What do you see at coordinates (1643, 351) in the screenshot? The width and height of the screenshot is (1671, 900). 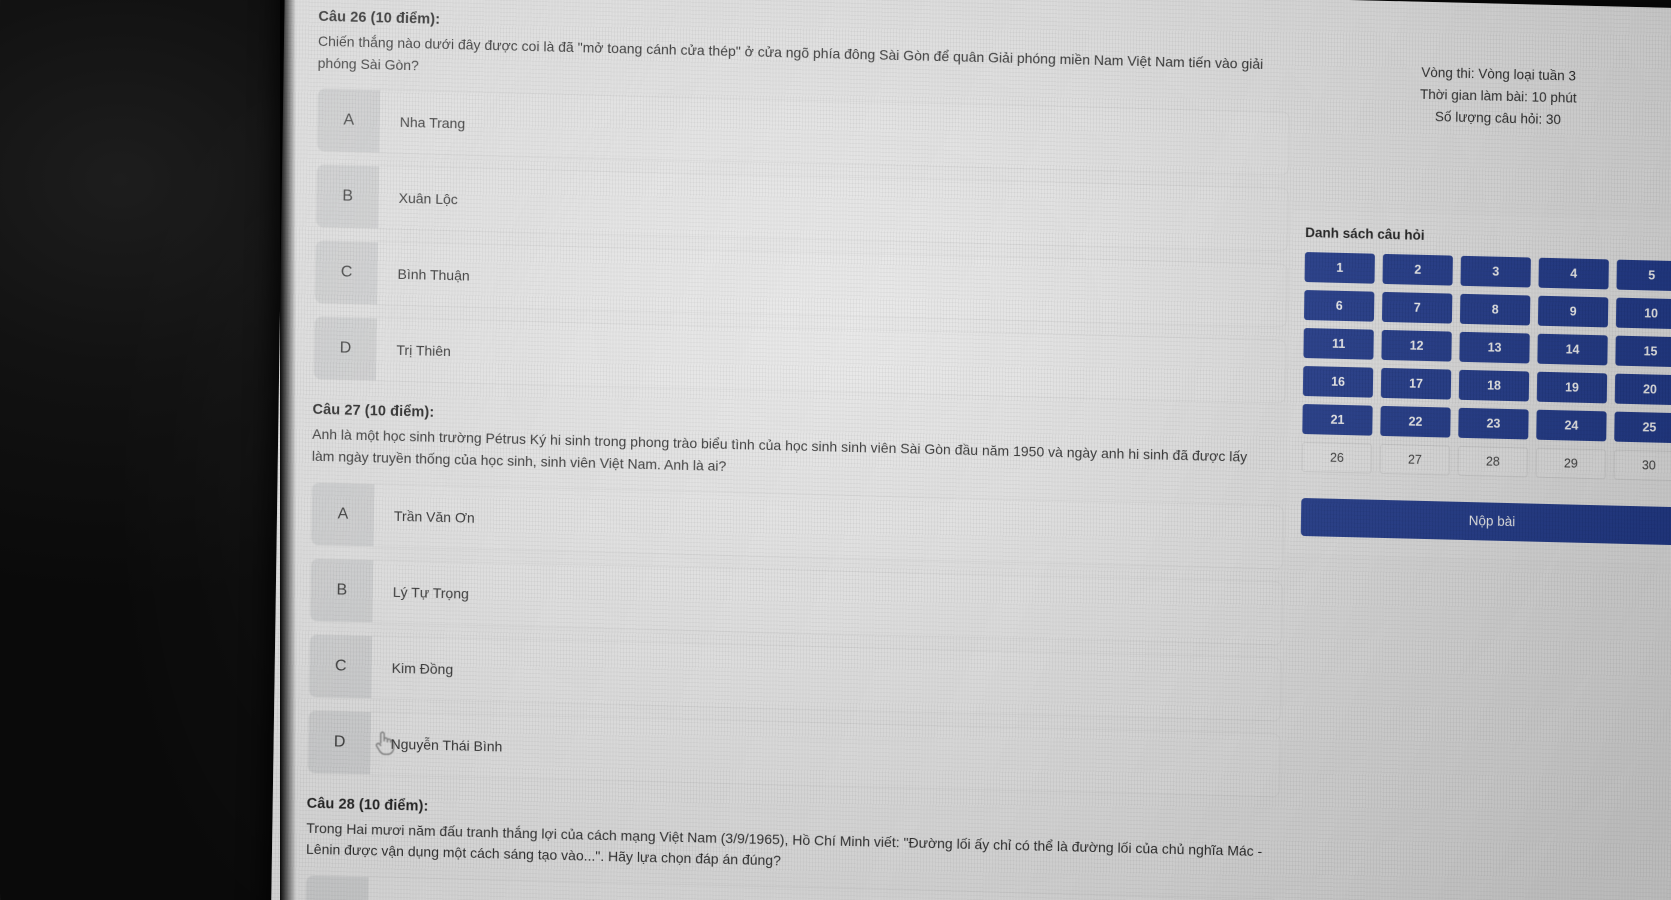 I see `question-number-15: 15` at bounding box center [1643, 351].